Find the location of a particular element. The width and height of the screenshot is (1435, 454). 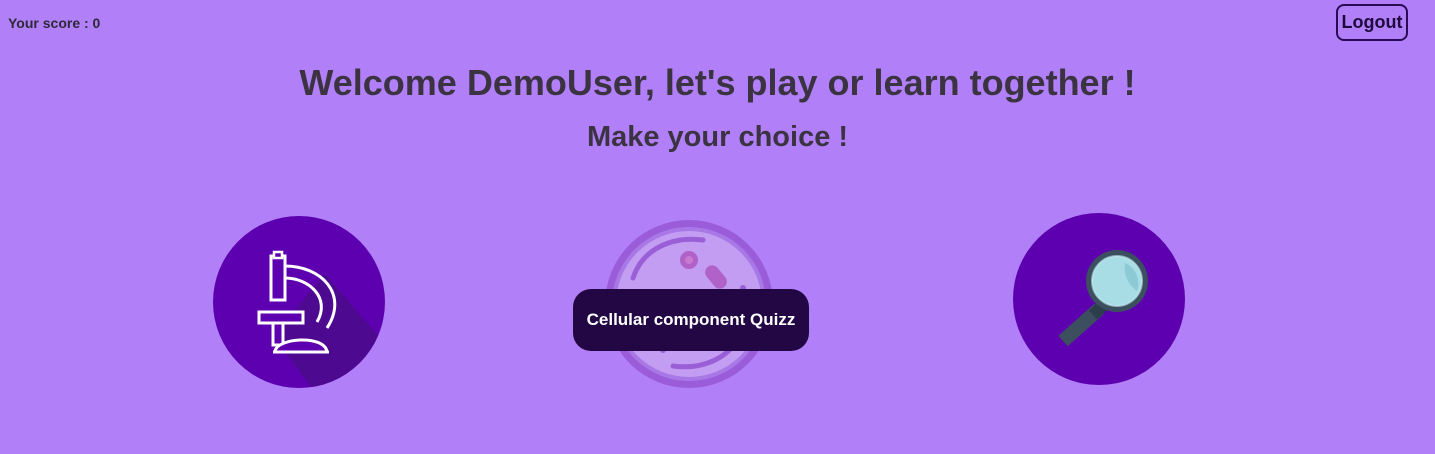

search-choice is located at coordinates (1099, 299).